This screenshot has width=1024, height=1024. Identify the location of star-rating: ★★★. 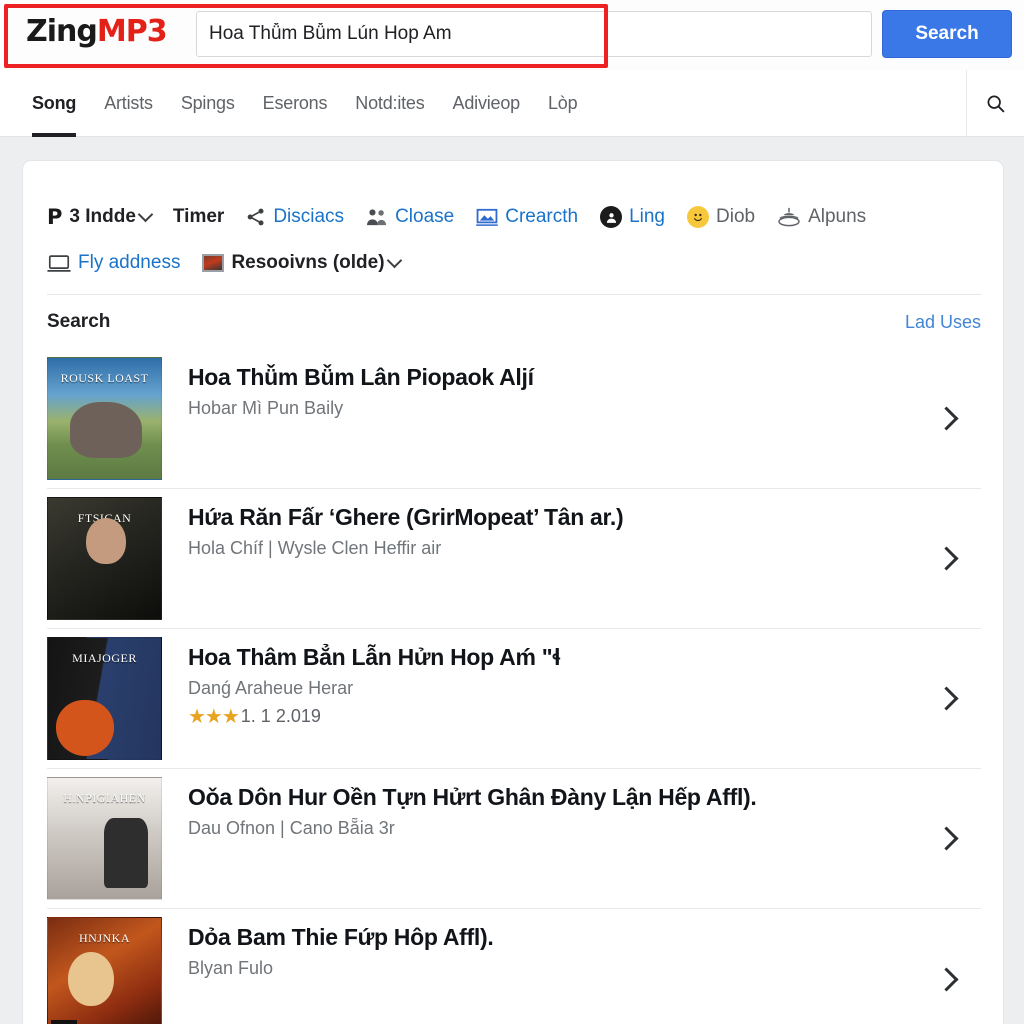
(214, 716).